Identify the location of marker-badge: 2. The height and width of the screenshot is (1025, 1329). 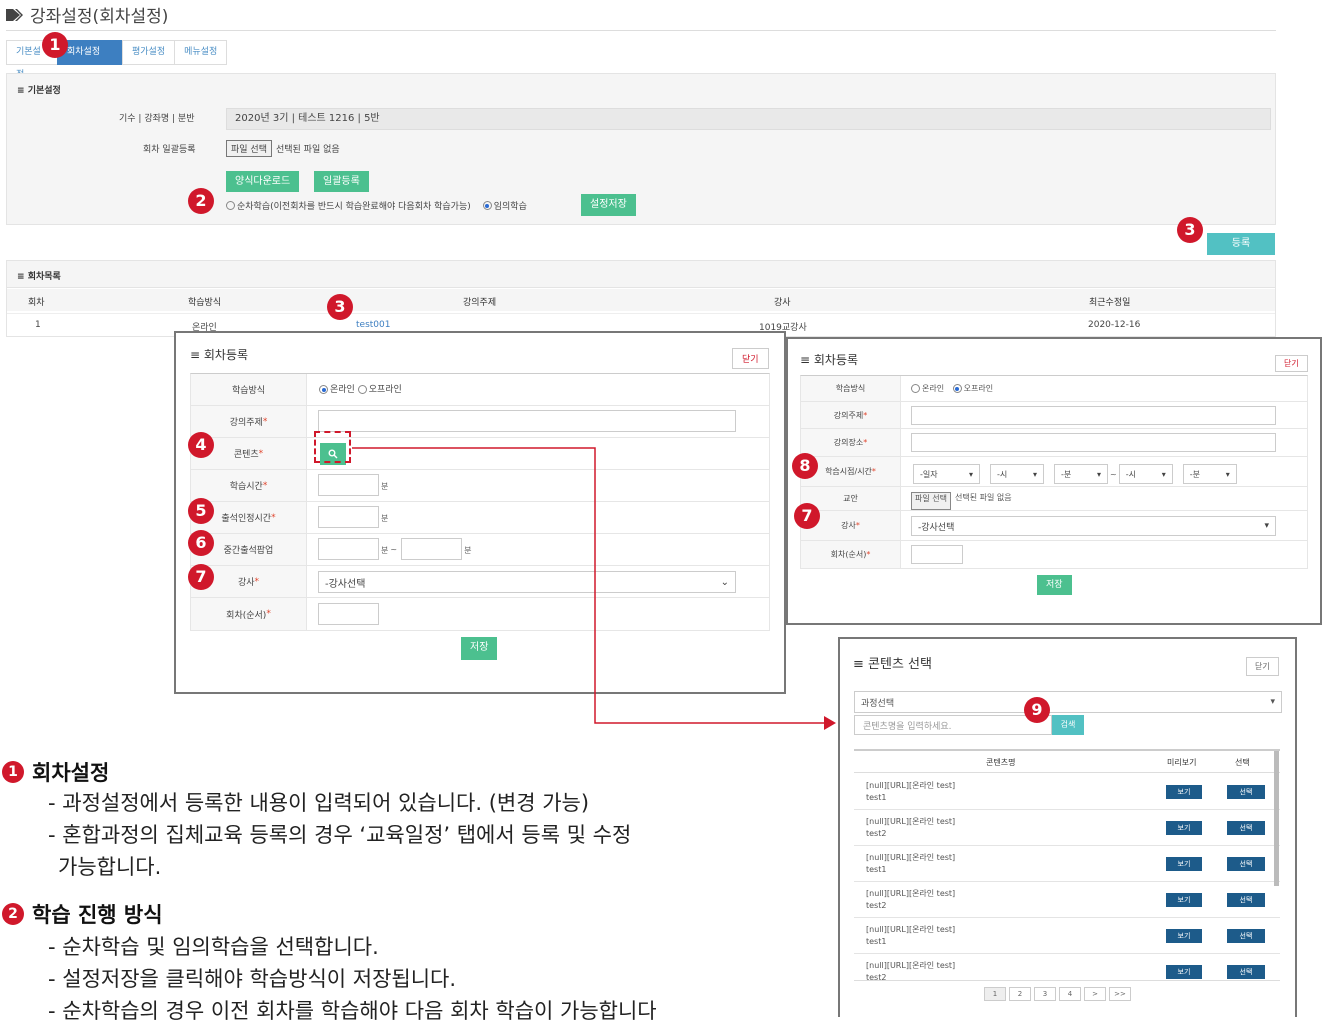
(201, 201).